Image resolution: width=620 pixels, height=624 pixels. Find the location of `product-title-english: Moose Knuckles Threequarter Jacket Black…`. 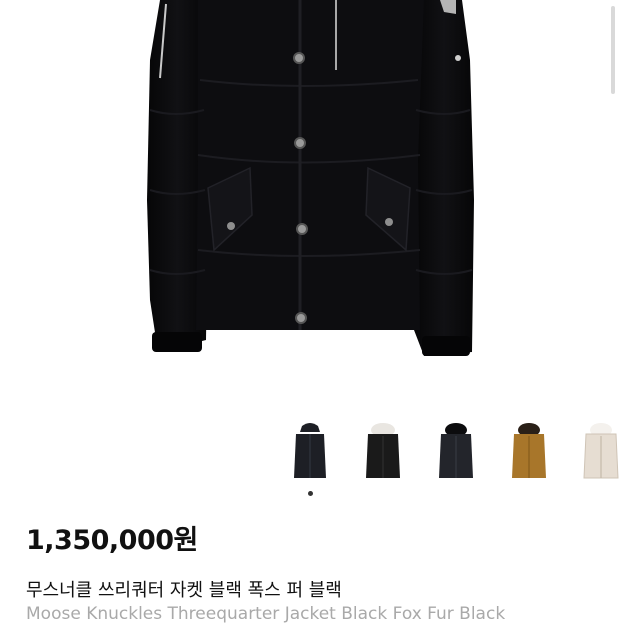

product-title-english: Moose Knuckles Threequarter Jacket Black… is located at coordinates (266, 614).